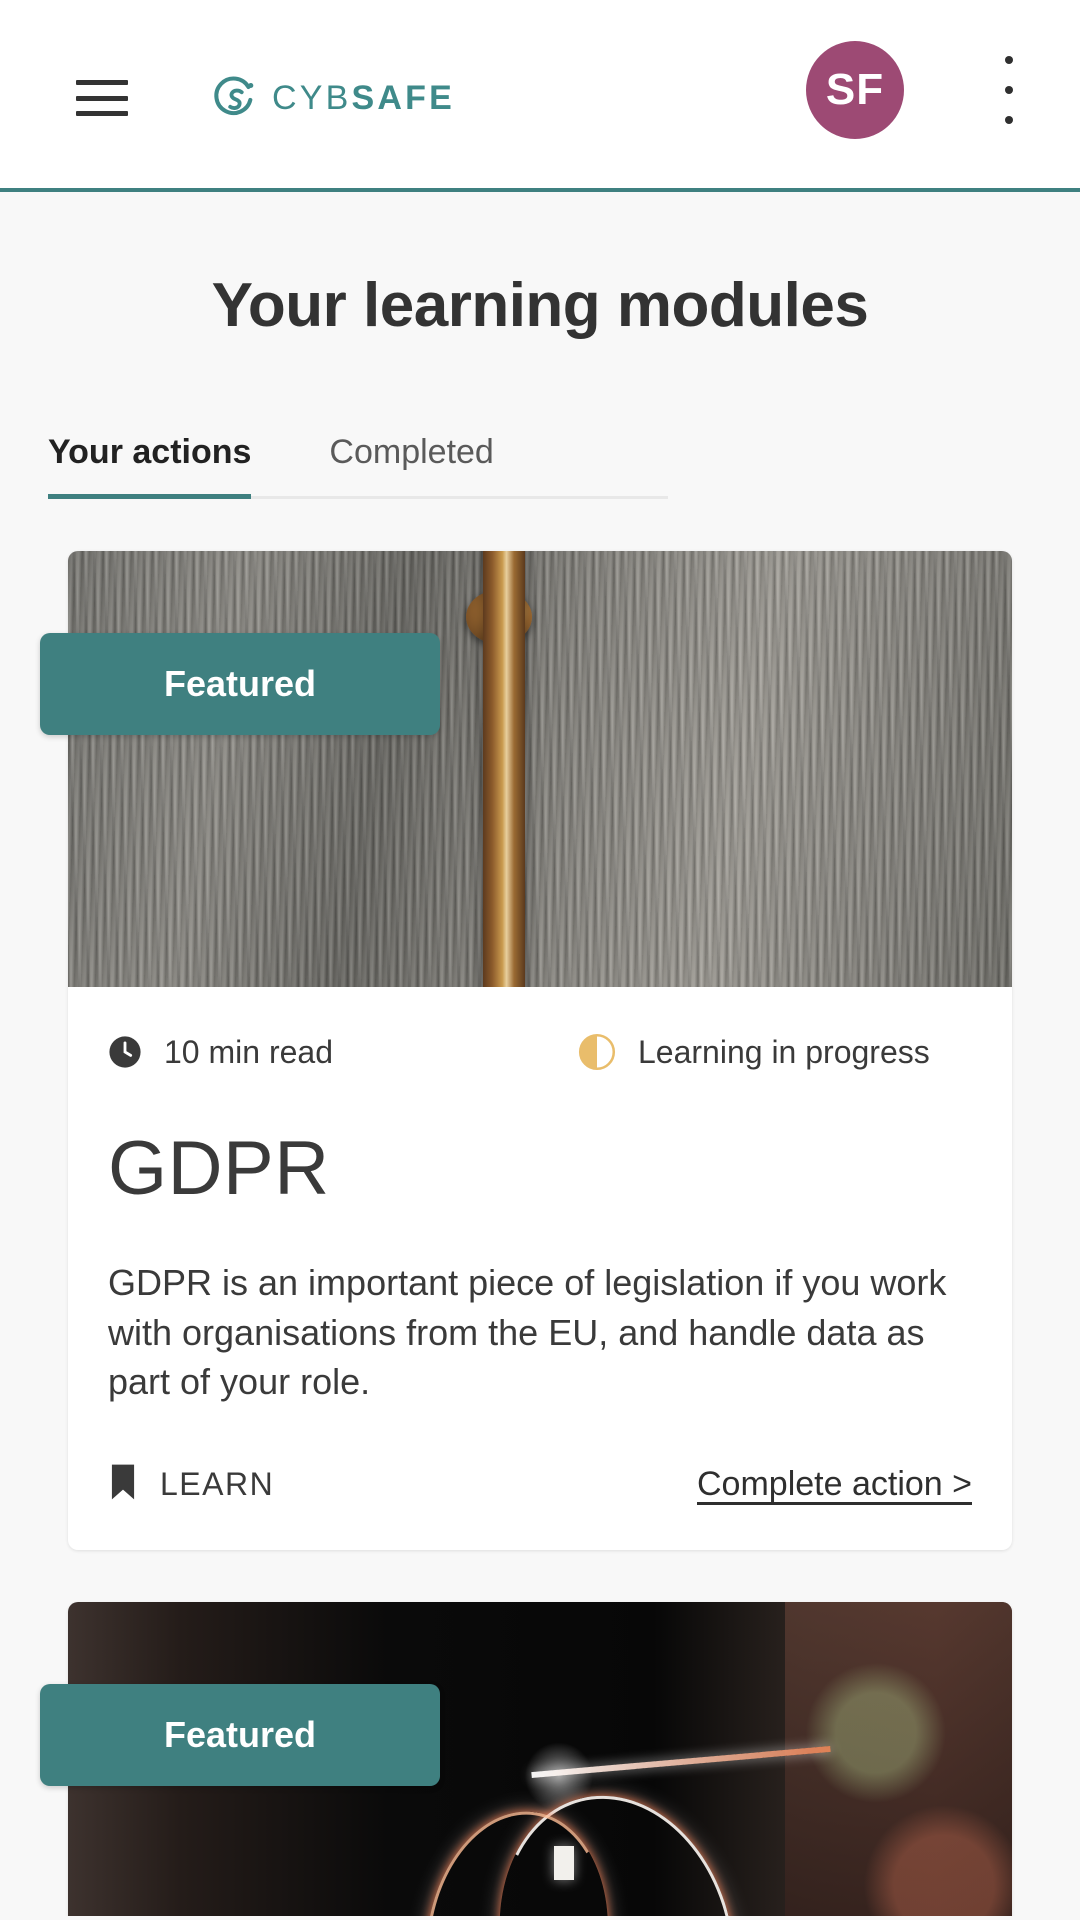  I want to click on cybsafe-wordmark: CYBSAFE, so click(363, 98).